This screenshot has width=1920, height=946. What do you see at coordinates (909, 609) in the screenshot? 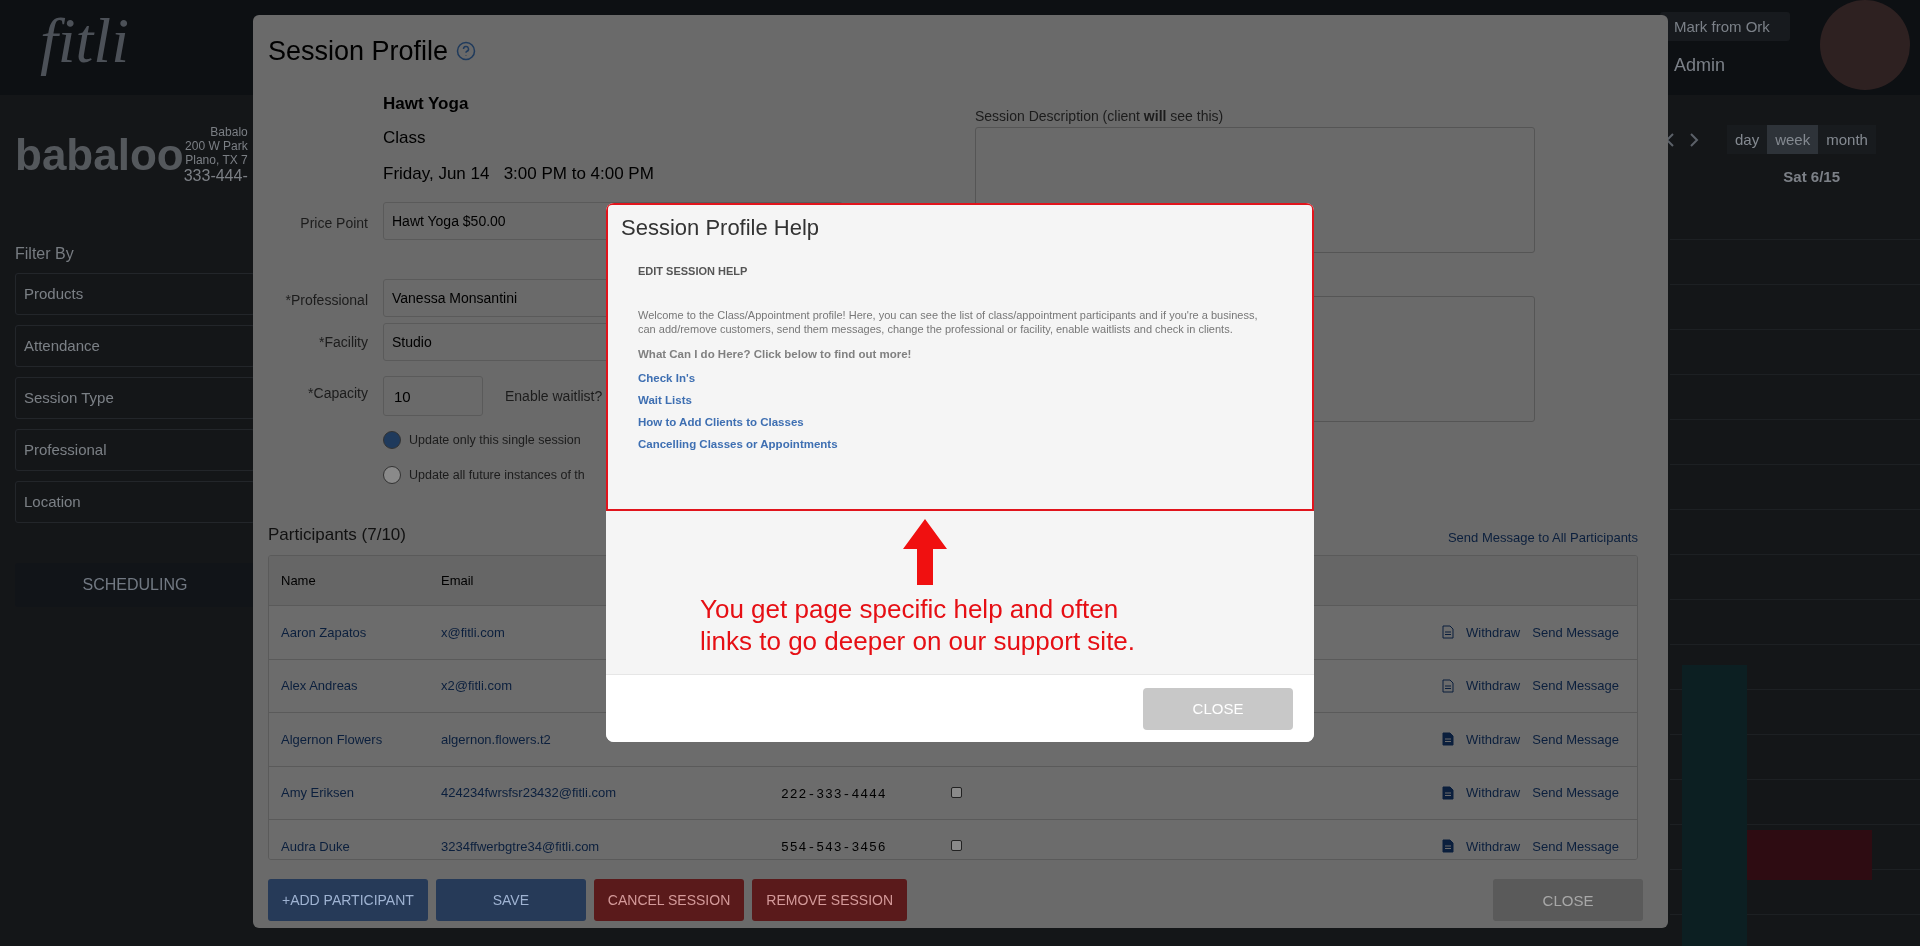
I see `annotation-text: You get page specific help and often` at bounding box center [909, 609].